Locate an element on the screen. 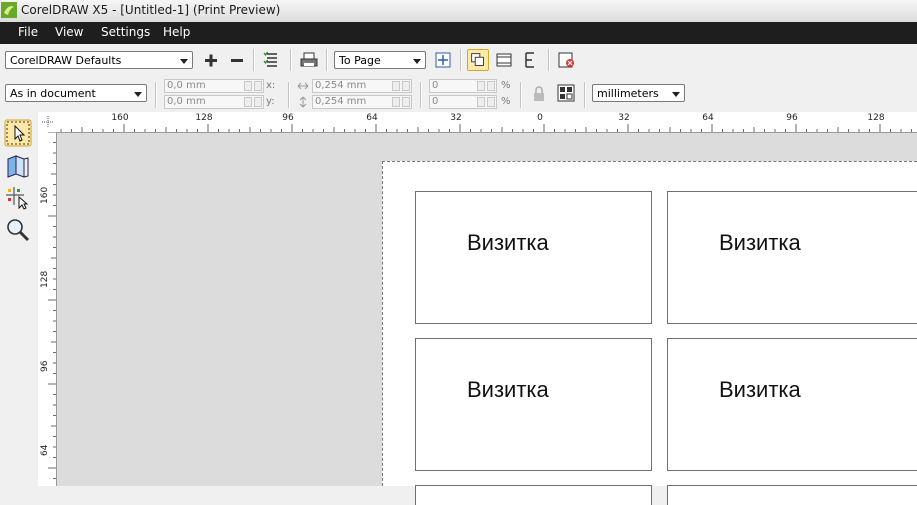  print-style-dropdown: CorelDRAW Defaults is located at coordinates (99, 60).